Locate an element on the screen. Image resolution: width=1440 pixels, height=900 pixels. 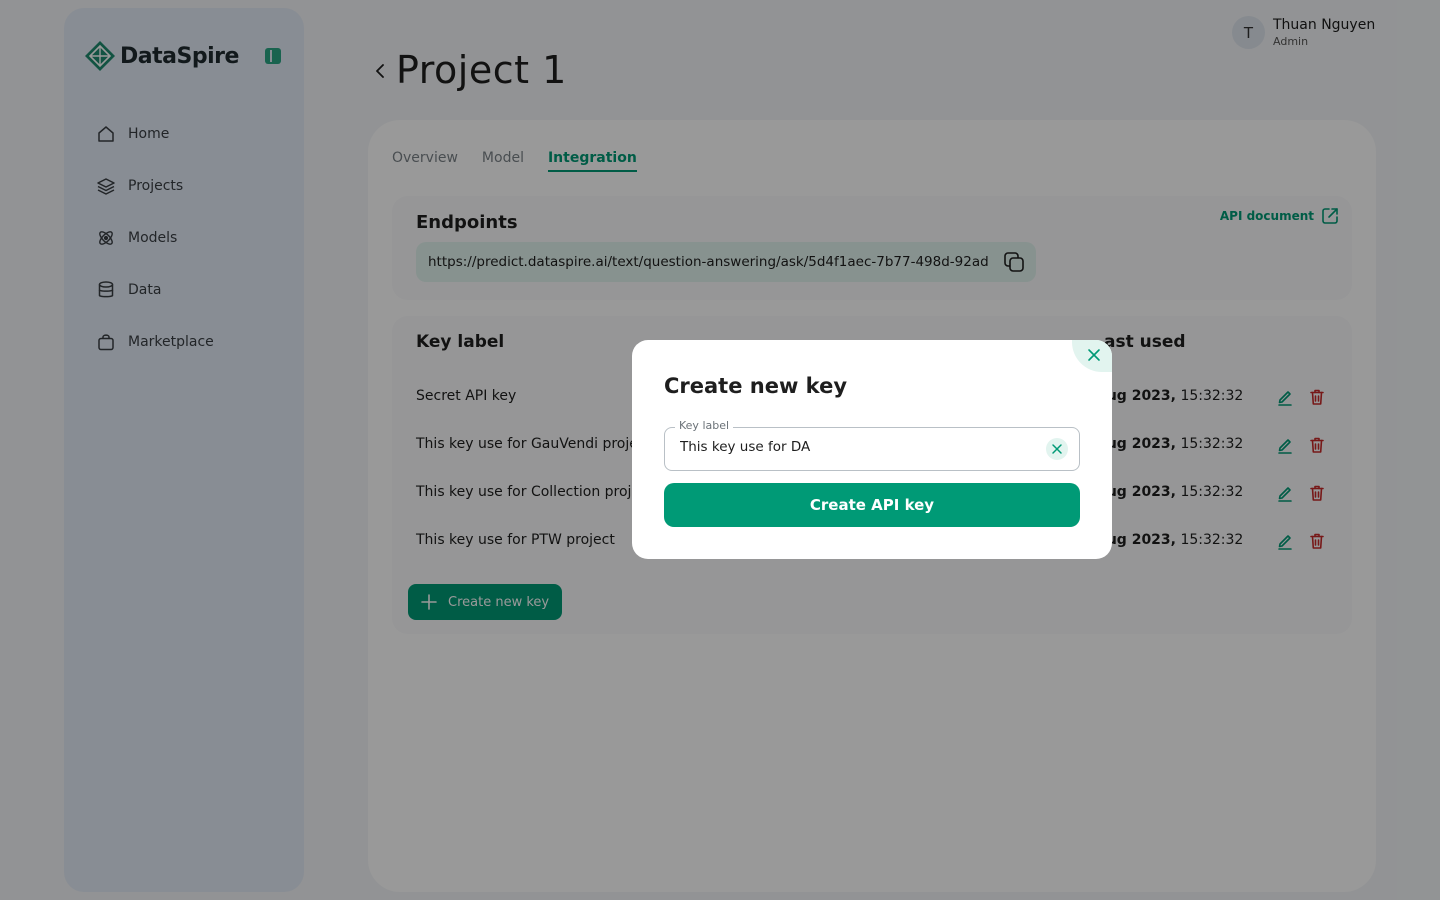
close-icon is located at coordinates (1094, 355).